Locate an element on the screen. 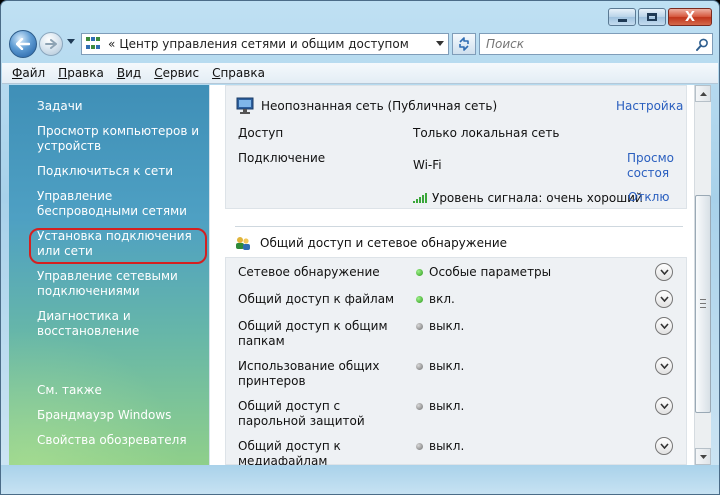 Image resolution: width=720 pixels, height=495 pixels. sharing-row-value-password-protected: выкл. is located at coordinates (440, 406).